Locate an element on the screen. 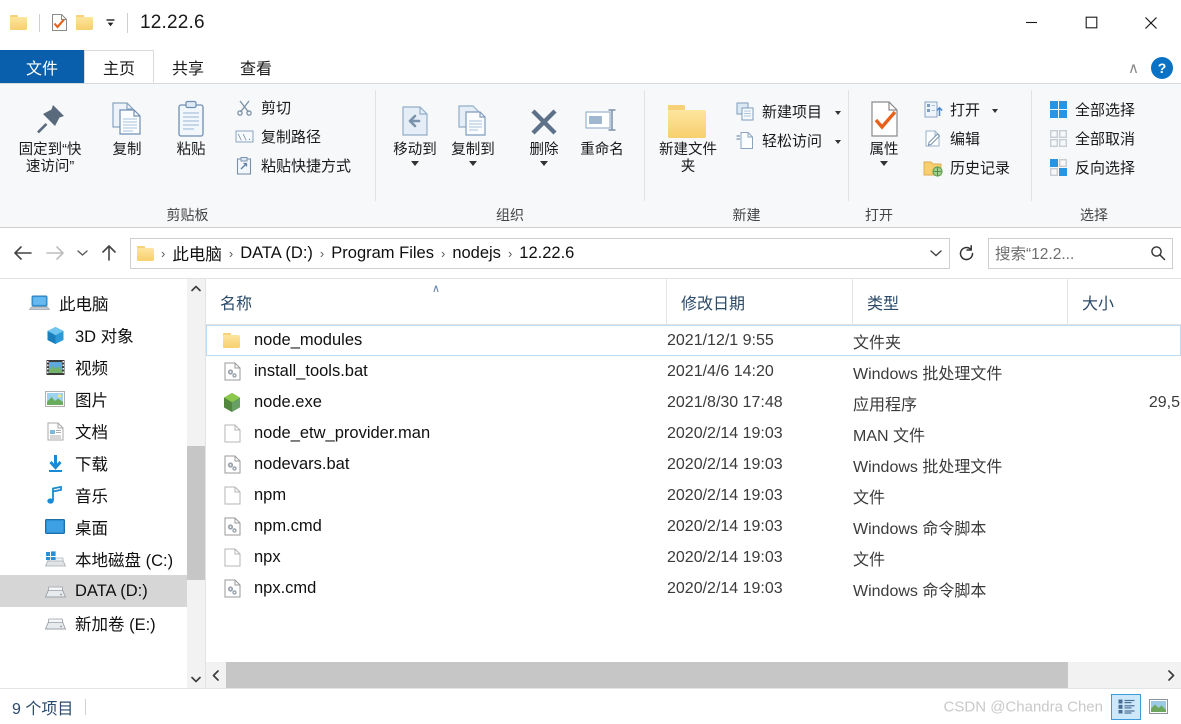 The image size is (1181, 724). copy-path-button: \\.. 复制路径 is located at coordinates (292, 136).